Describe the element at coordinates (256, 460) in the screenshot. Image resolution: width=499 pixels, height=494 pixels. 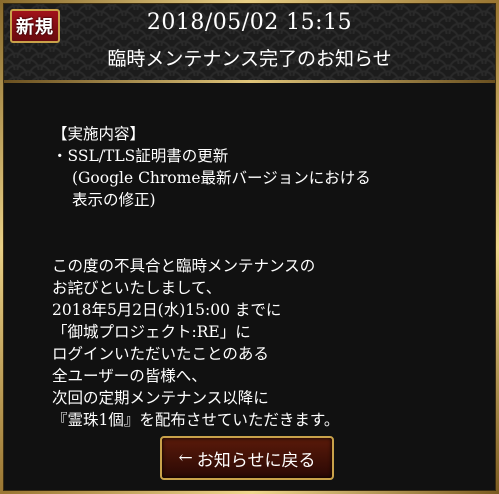
I see `back-button-label: お知らせに戻る` at that location.